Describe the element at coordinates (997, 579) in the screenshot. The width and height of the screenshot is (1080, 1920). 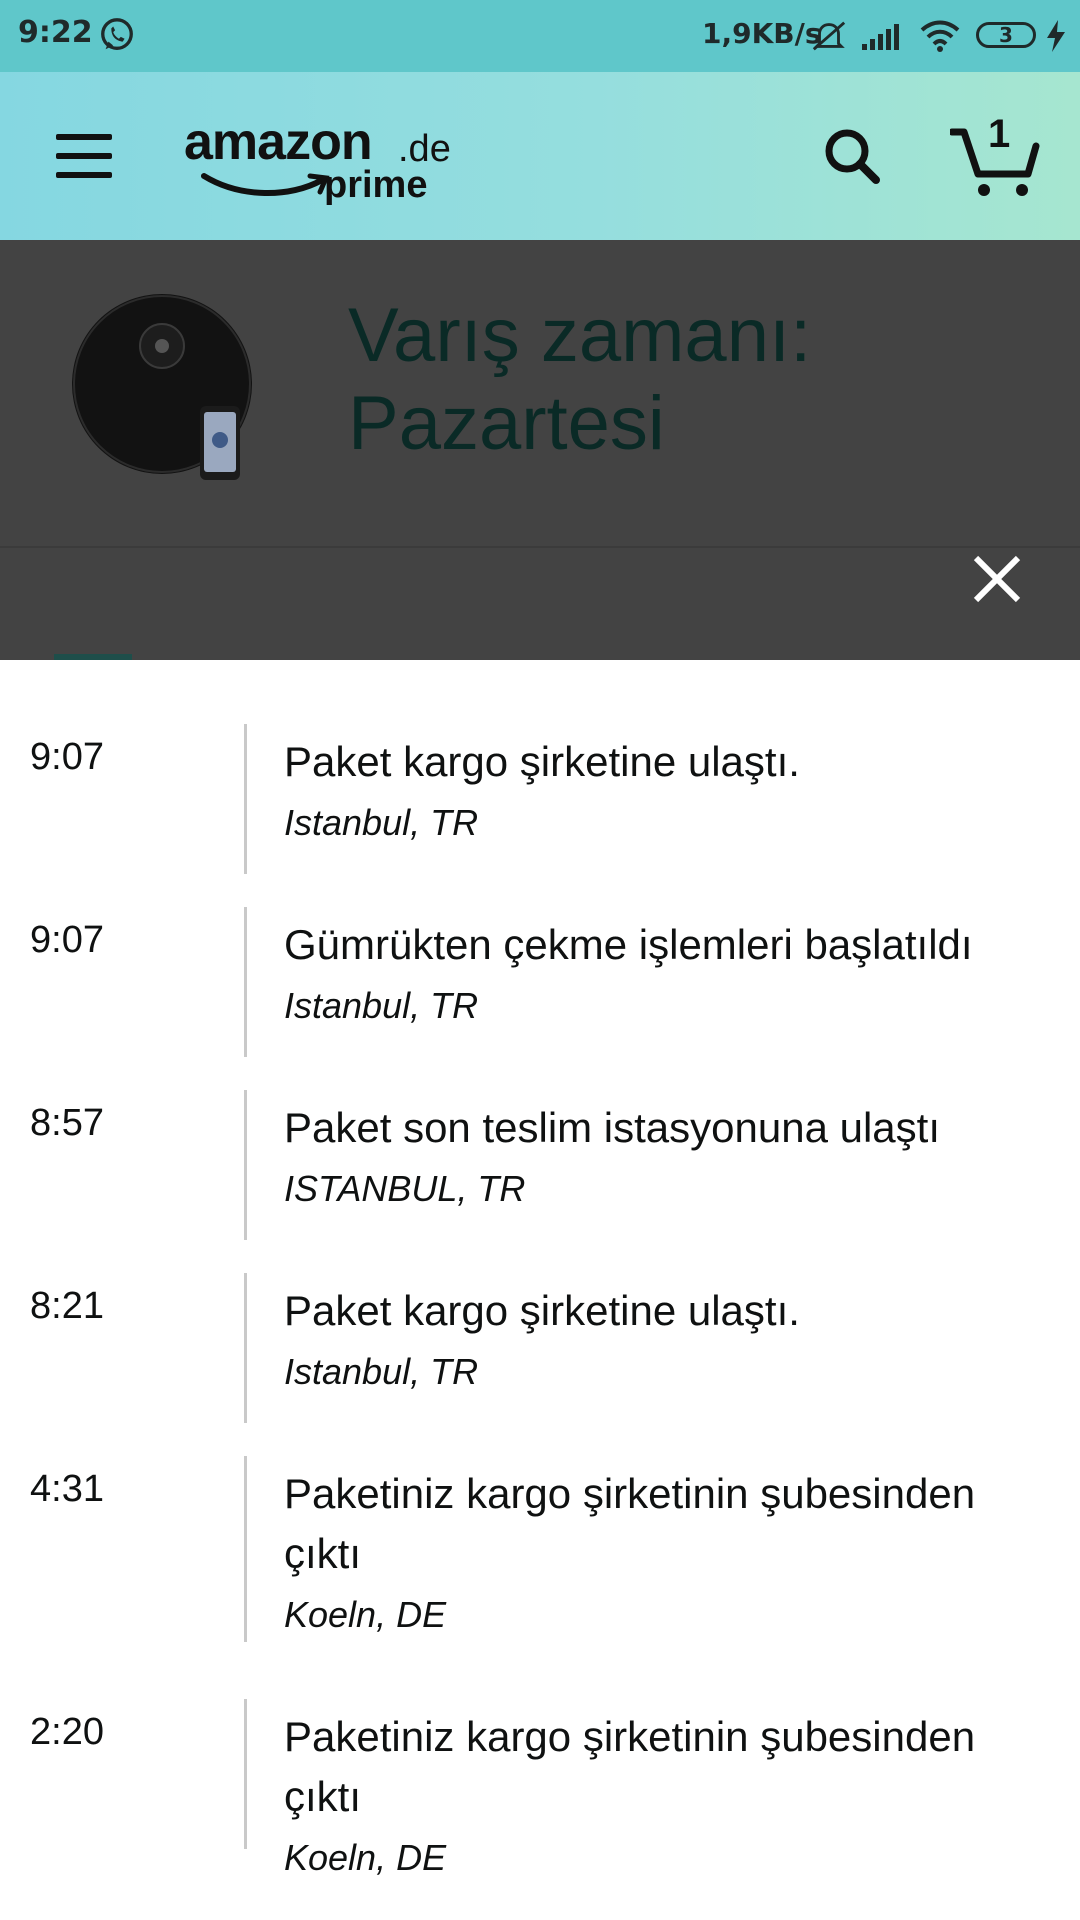
I see `close-icon` at that location.